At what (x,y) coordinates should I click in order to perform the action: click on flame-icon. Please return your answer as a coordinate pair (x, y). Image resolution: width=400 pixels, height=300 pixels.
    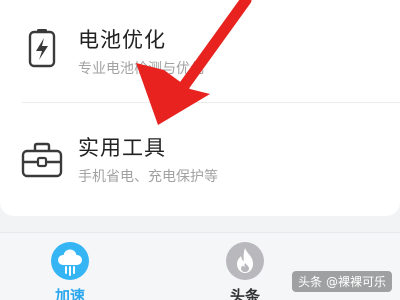
    Looking at the image, I should click on (245, 261).